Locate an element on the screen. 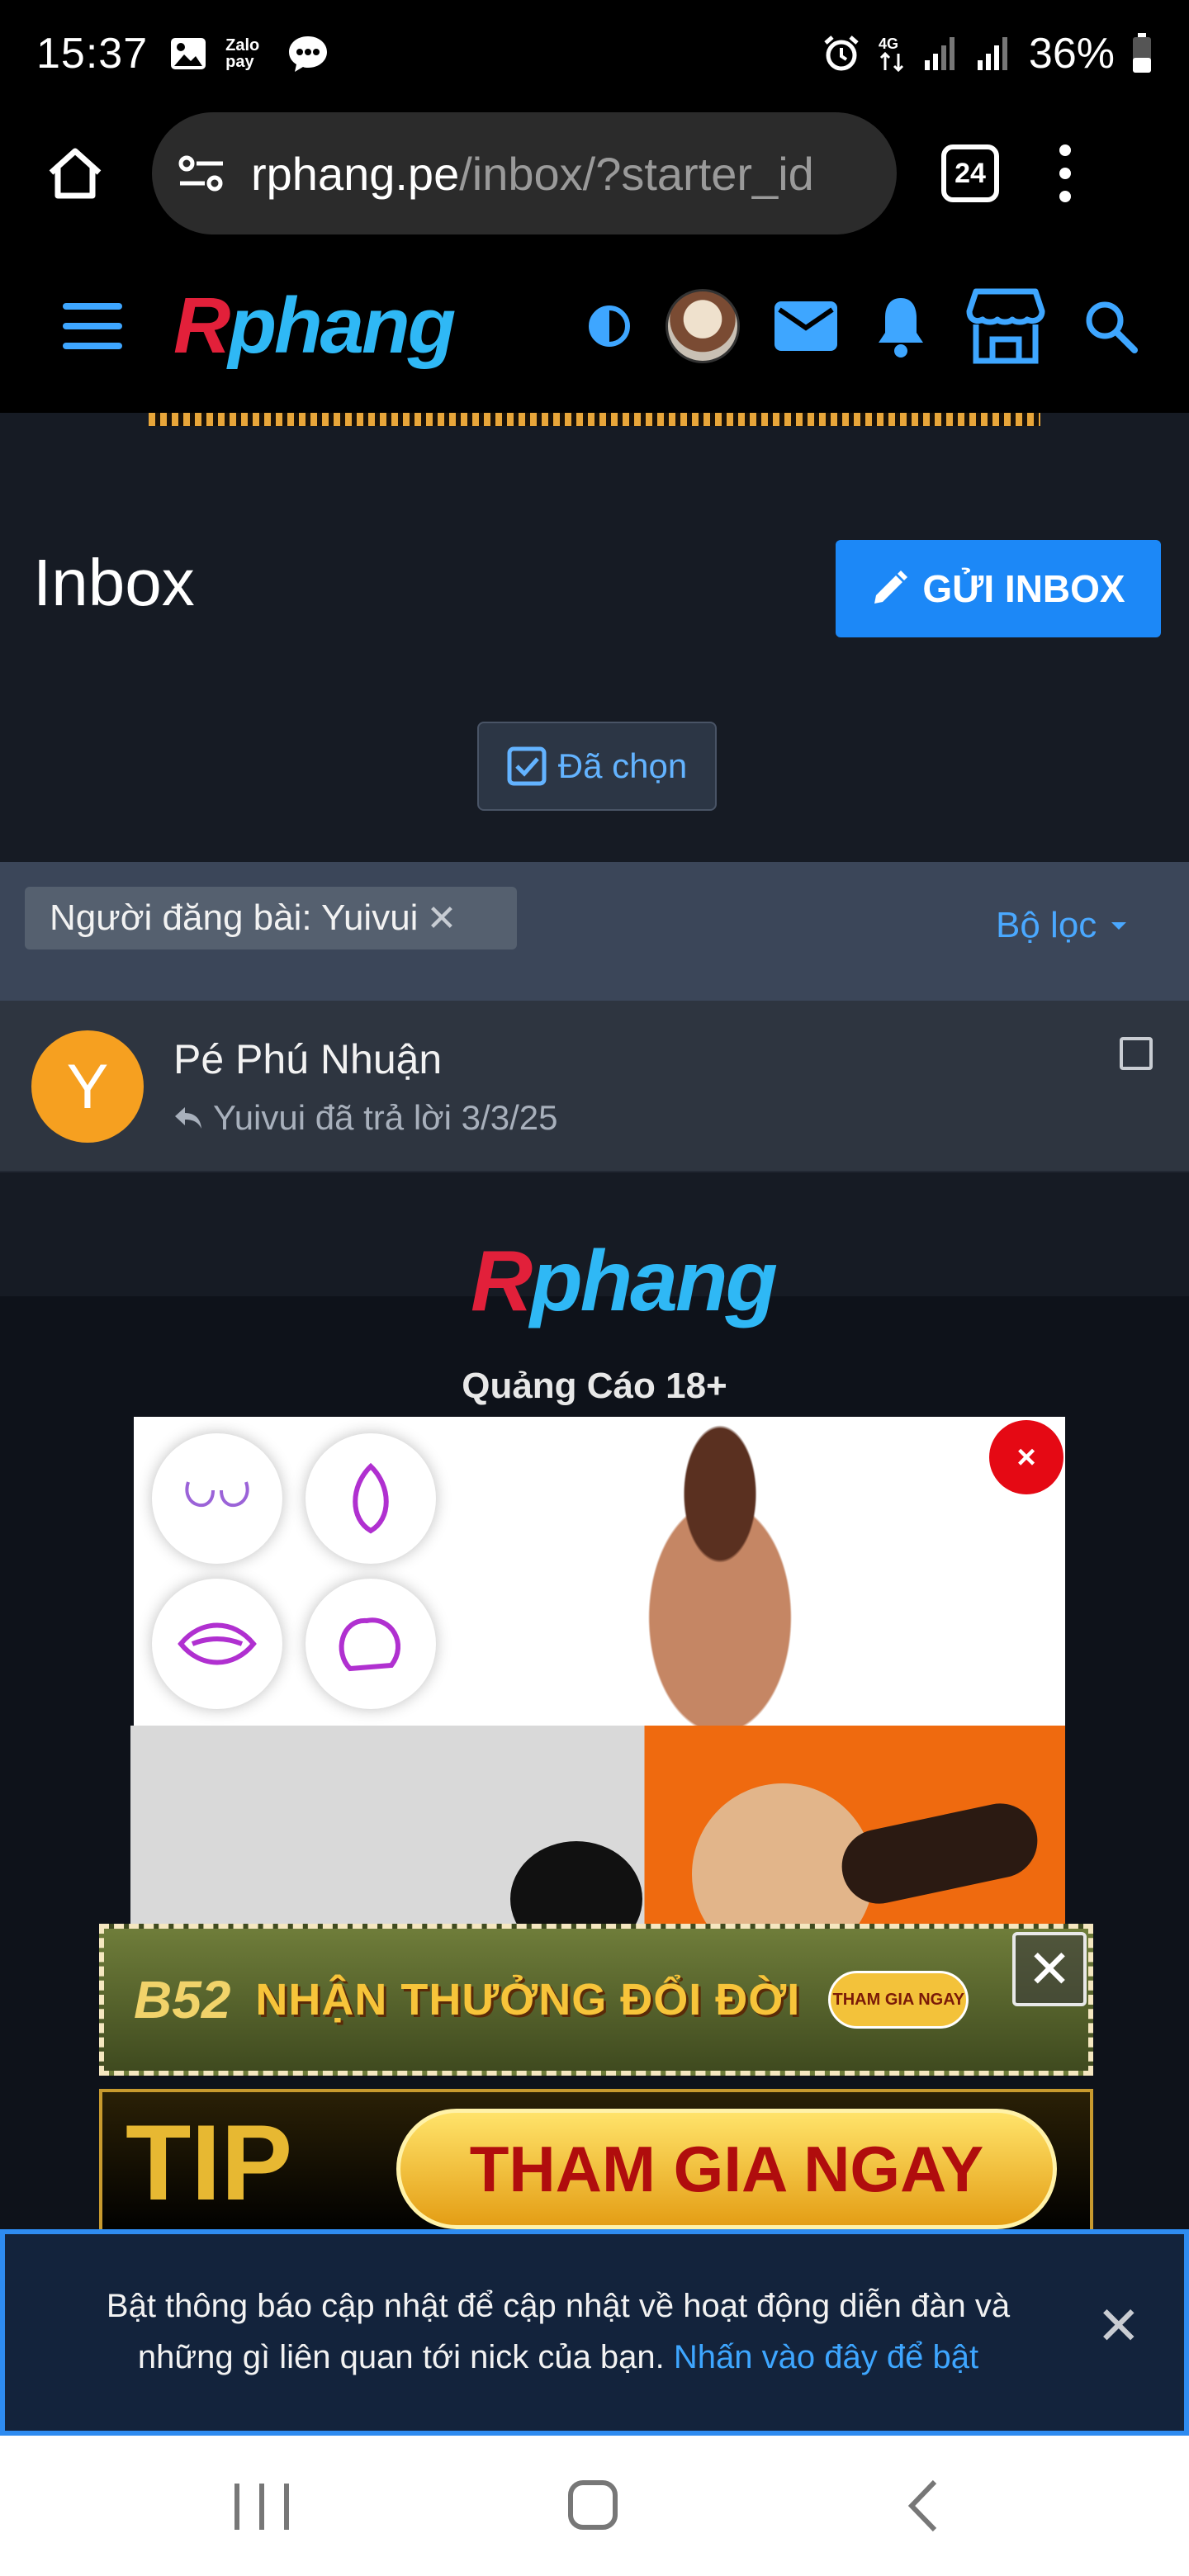 The width and height of the screenshot is (1189, 2576). mail-icon is located at coordinates (806, 326).